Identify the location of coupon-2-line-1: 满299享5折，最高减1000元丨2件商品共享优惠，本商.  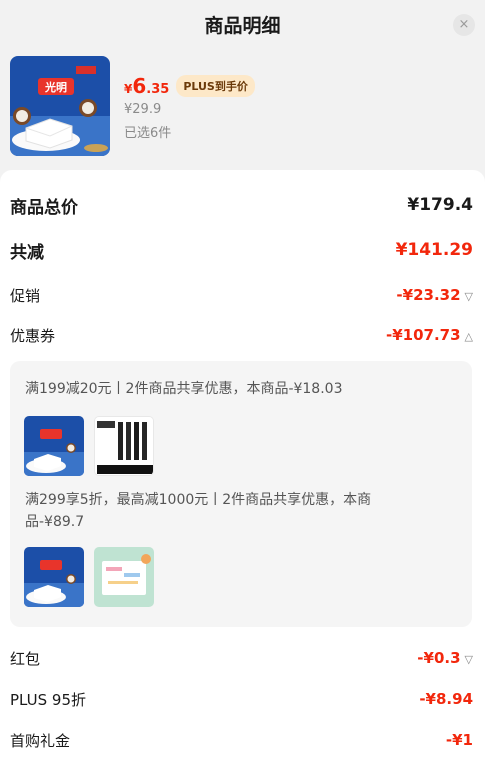
(198, 500).